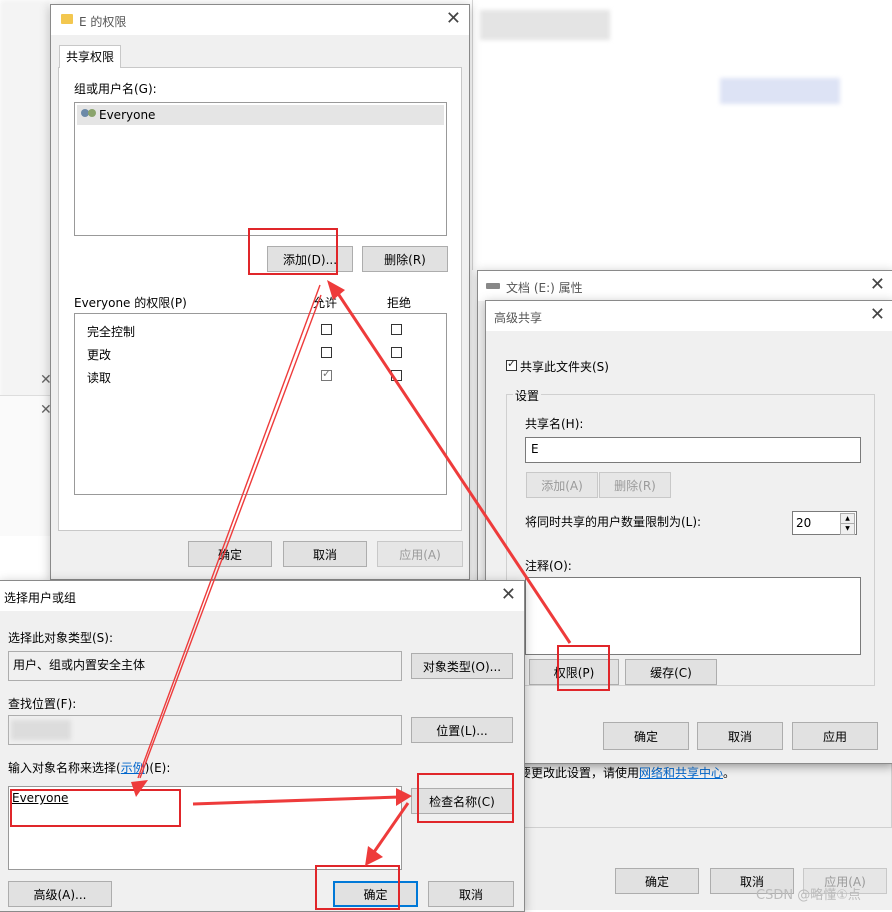 This screenshot has width=892, height=912. Describe the element at coordinates (325, 303) in the screenshot. I see `allow-header: 允许` at that location.